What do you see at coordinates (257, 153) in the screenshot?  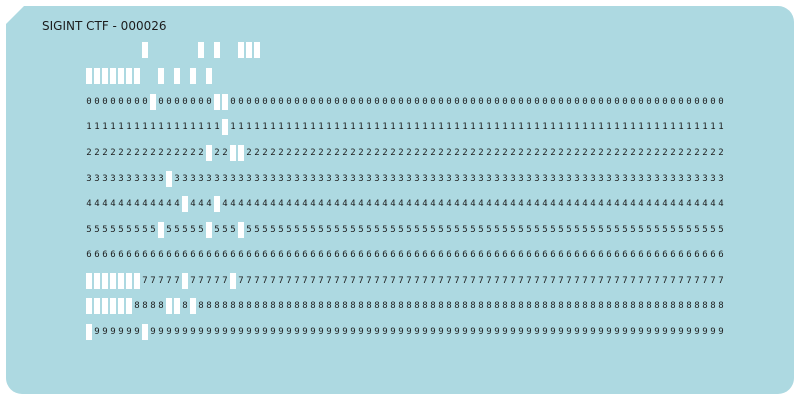 I see `digit-2-col-22: 2` at bounding box center [257, 153].